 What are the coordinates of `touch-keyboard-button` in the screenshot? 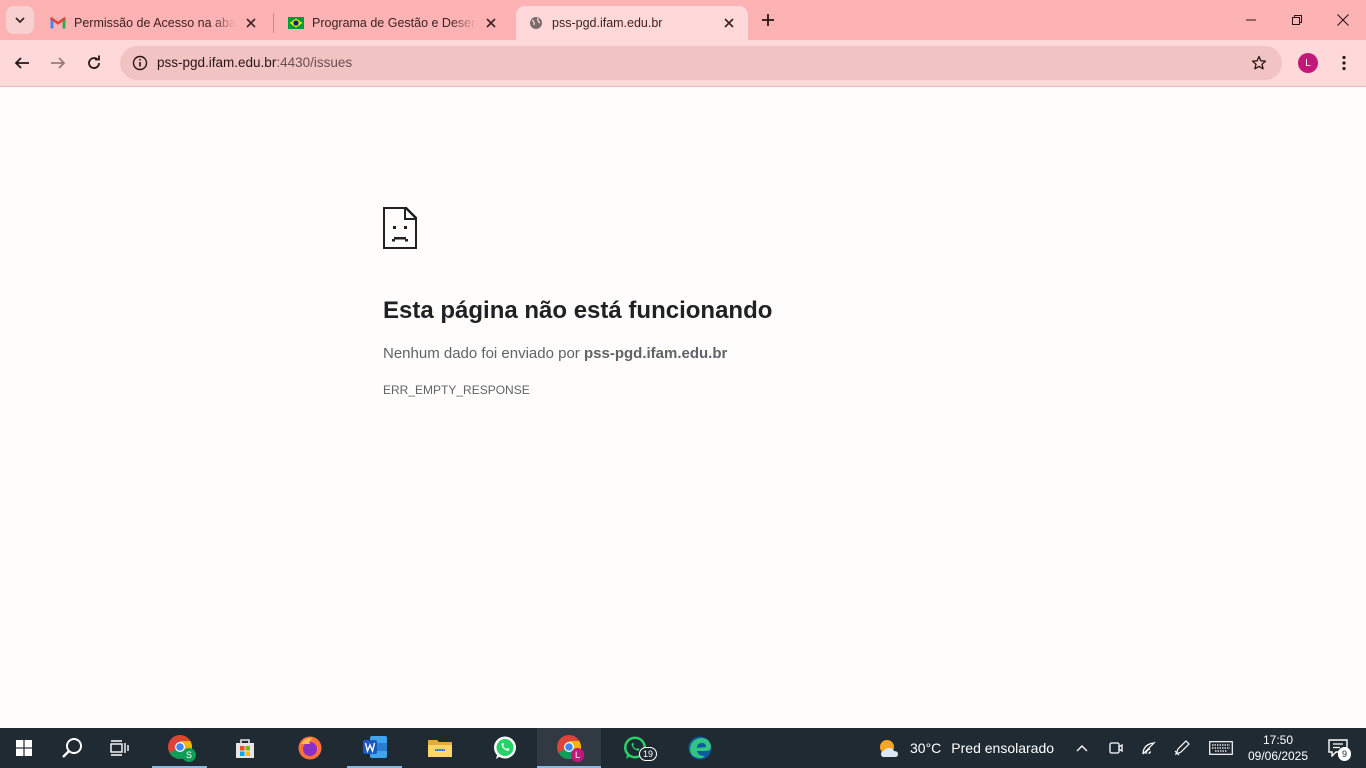 It's located at (1221, 748).